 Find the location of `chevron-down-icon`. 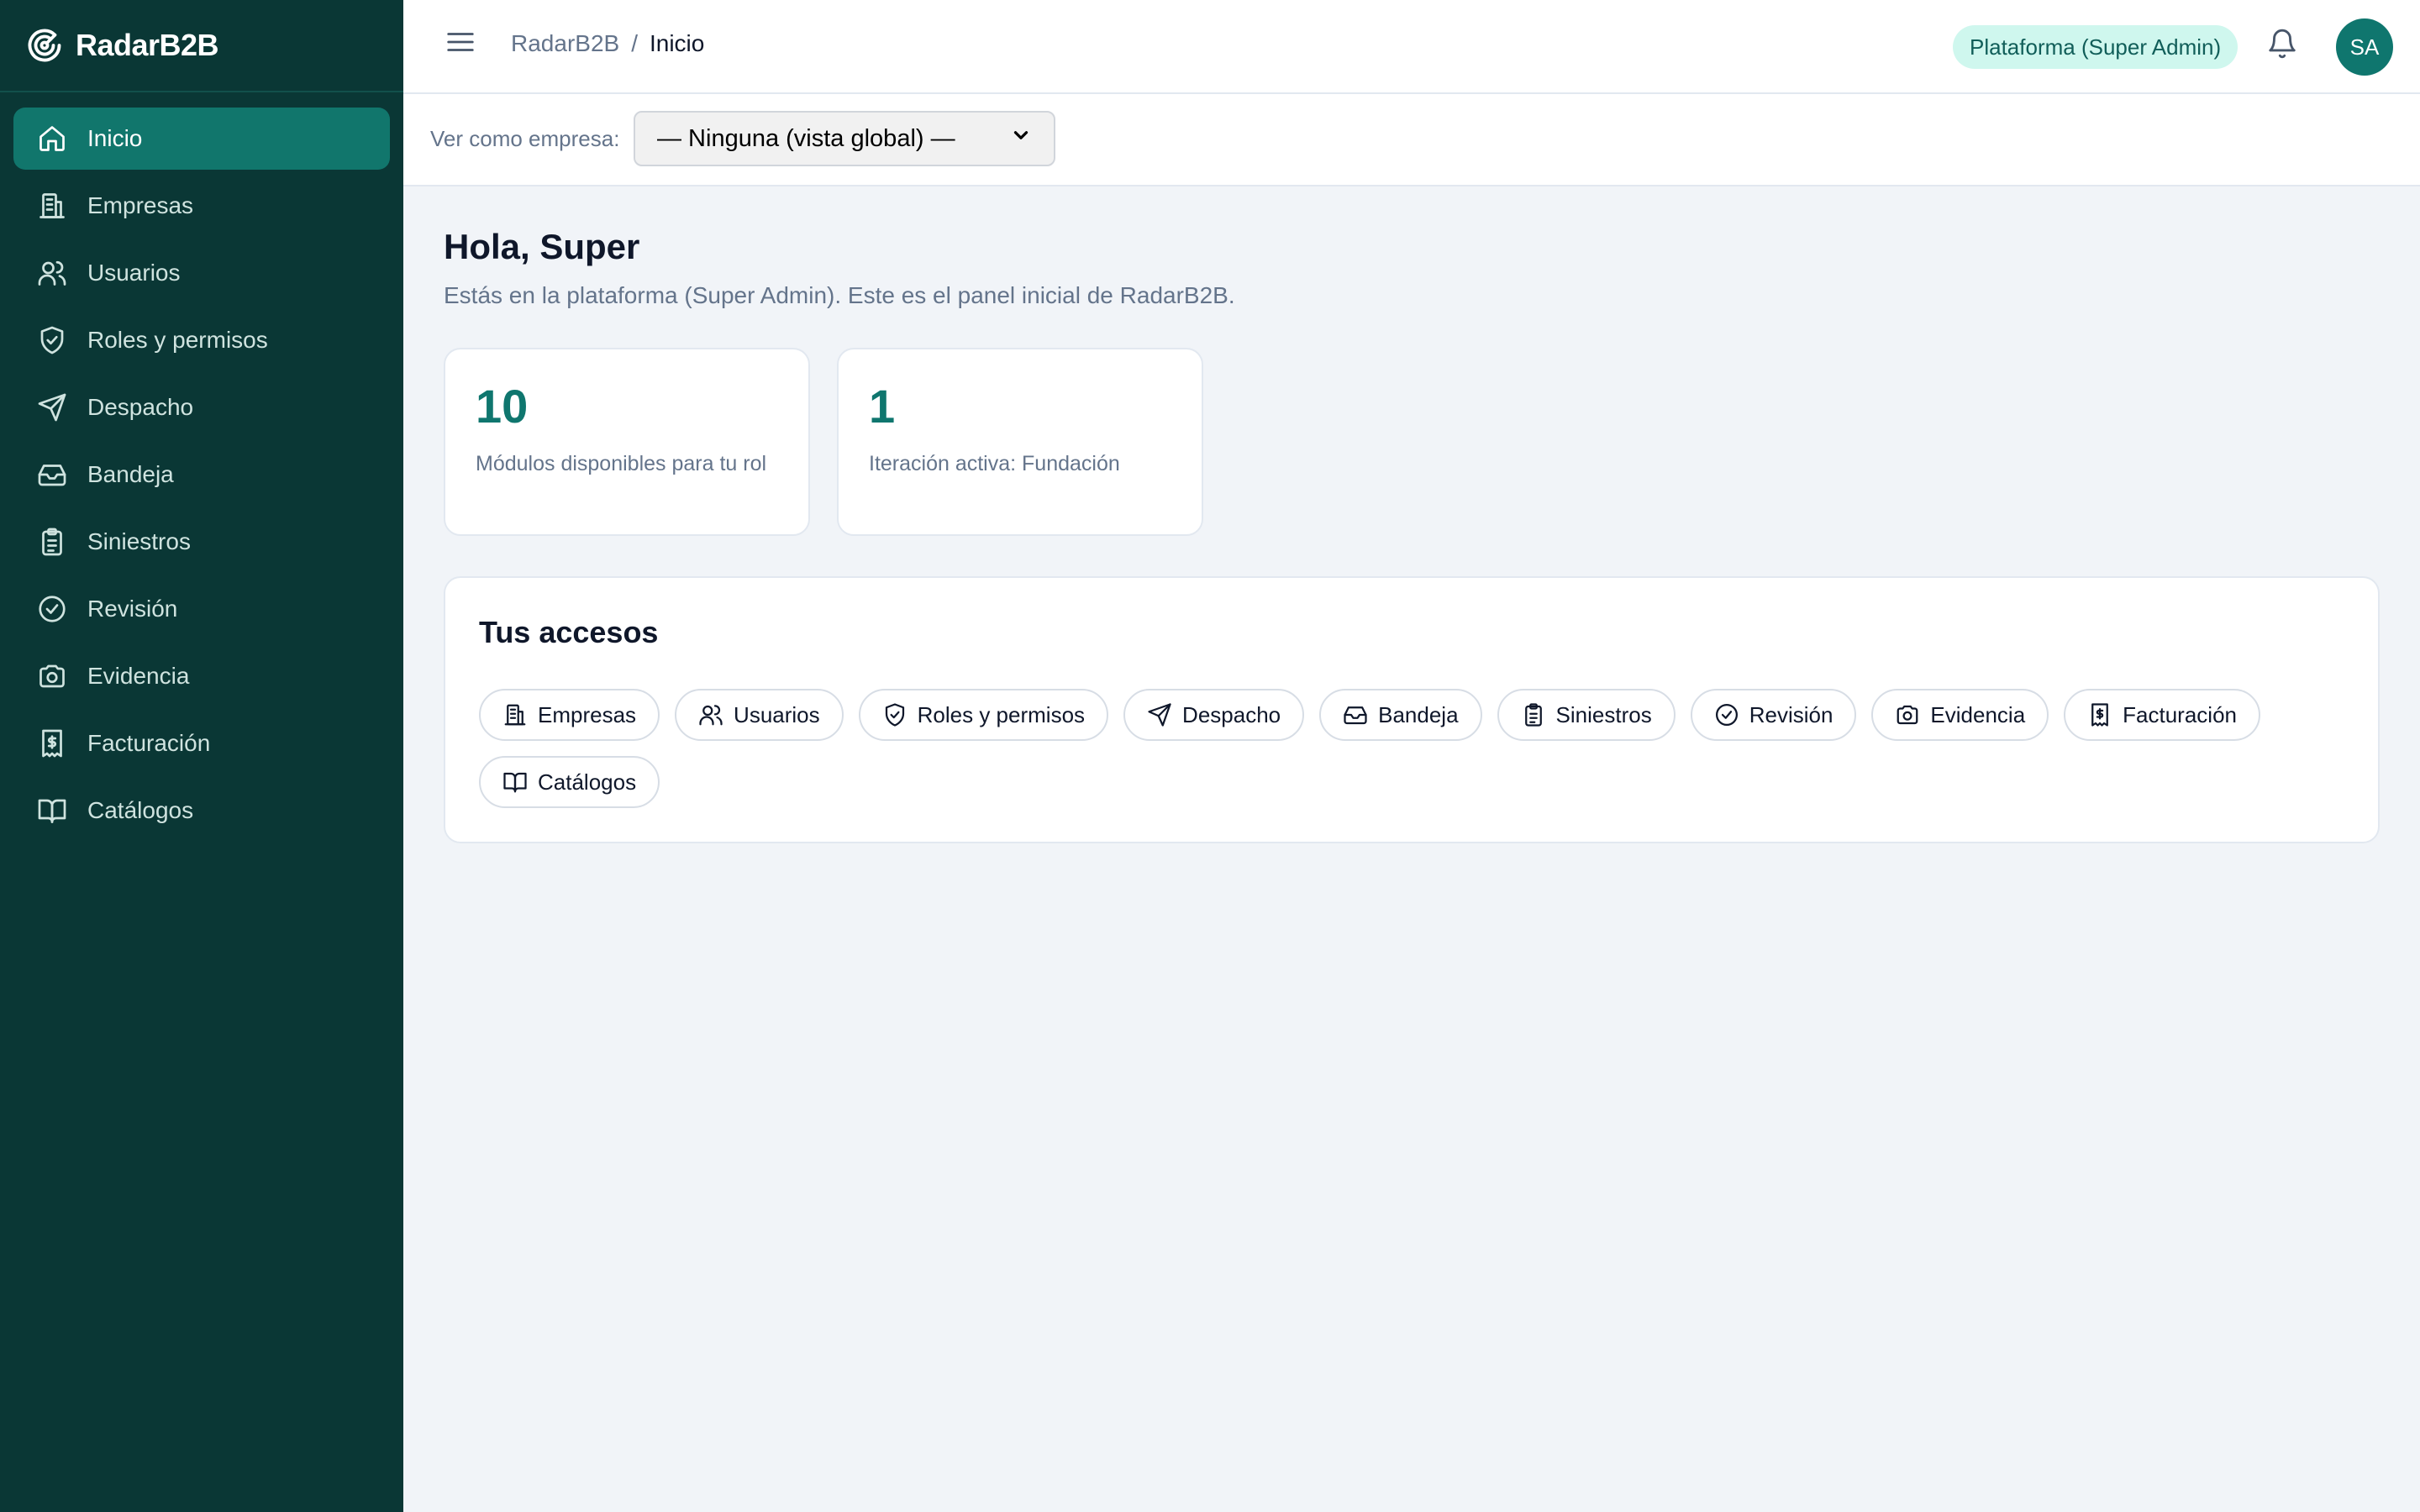

chevron-down-icon is located at coordinates (1021, 138).